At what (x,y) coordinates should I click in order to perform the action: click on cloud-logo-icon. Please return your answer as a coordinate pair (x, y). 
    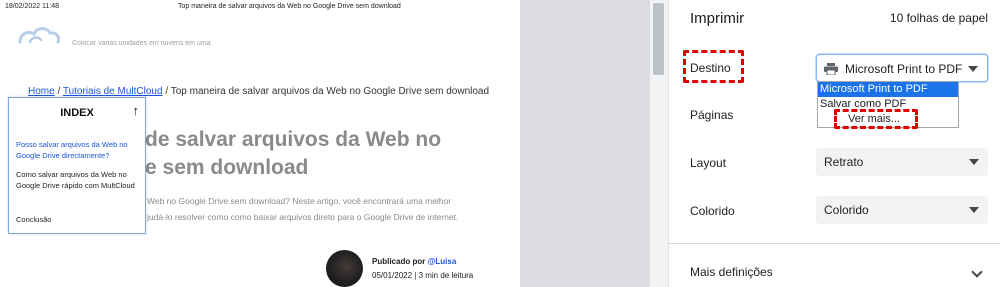
    Looking at the image, I should click on (39, 35).